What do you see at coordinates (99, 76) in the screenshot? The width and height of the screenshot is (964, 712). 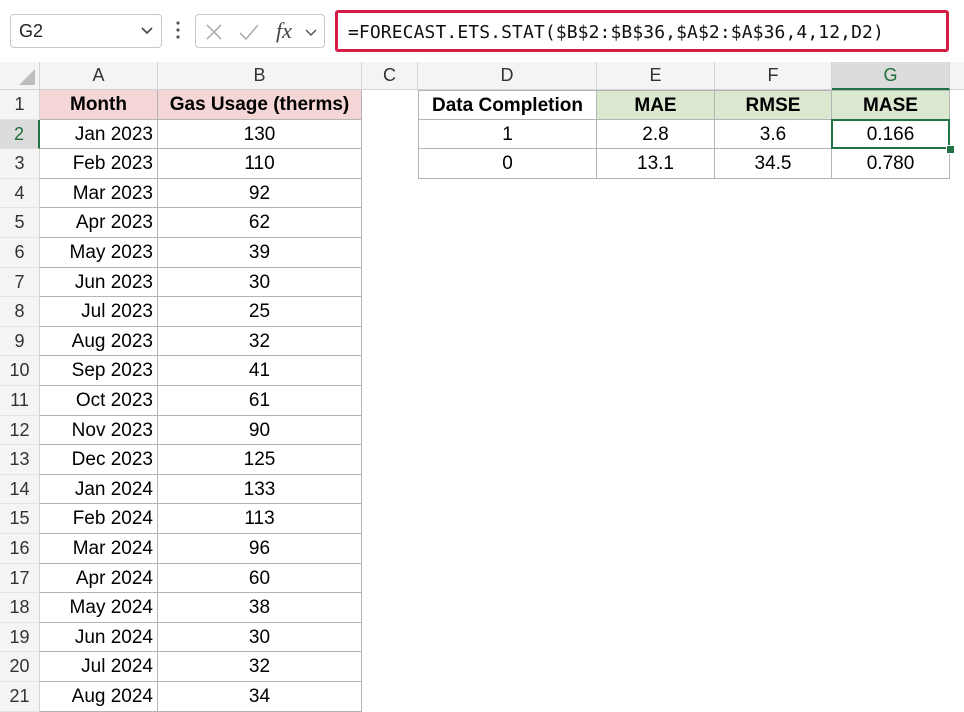 I see `column-header-a: A` at bounding box center [99, 76].